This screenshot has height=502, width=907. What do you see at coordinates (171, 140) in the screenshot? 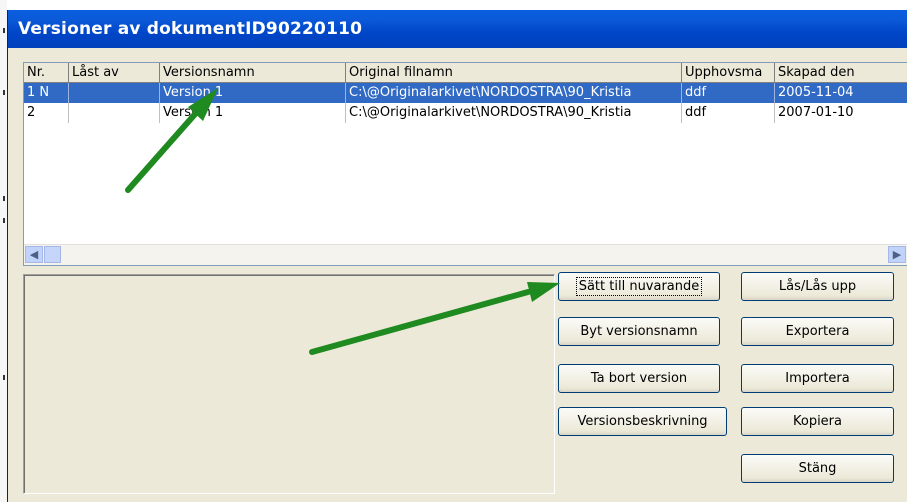
I see `arrow-to-version-row` at bounding box center [171, 140].